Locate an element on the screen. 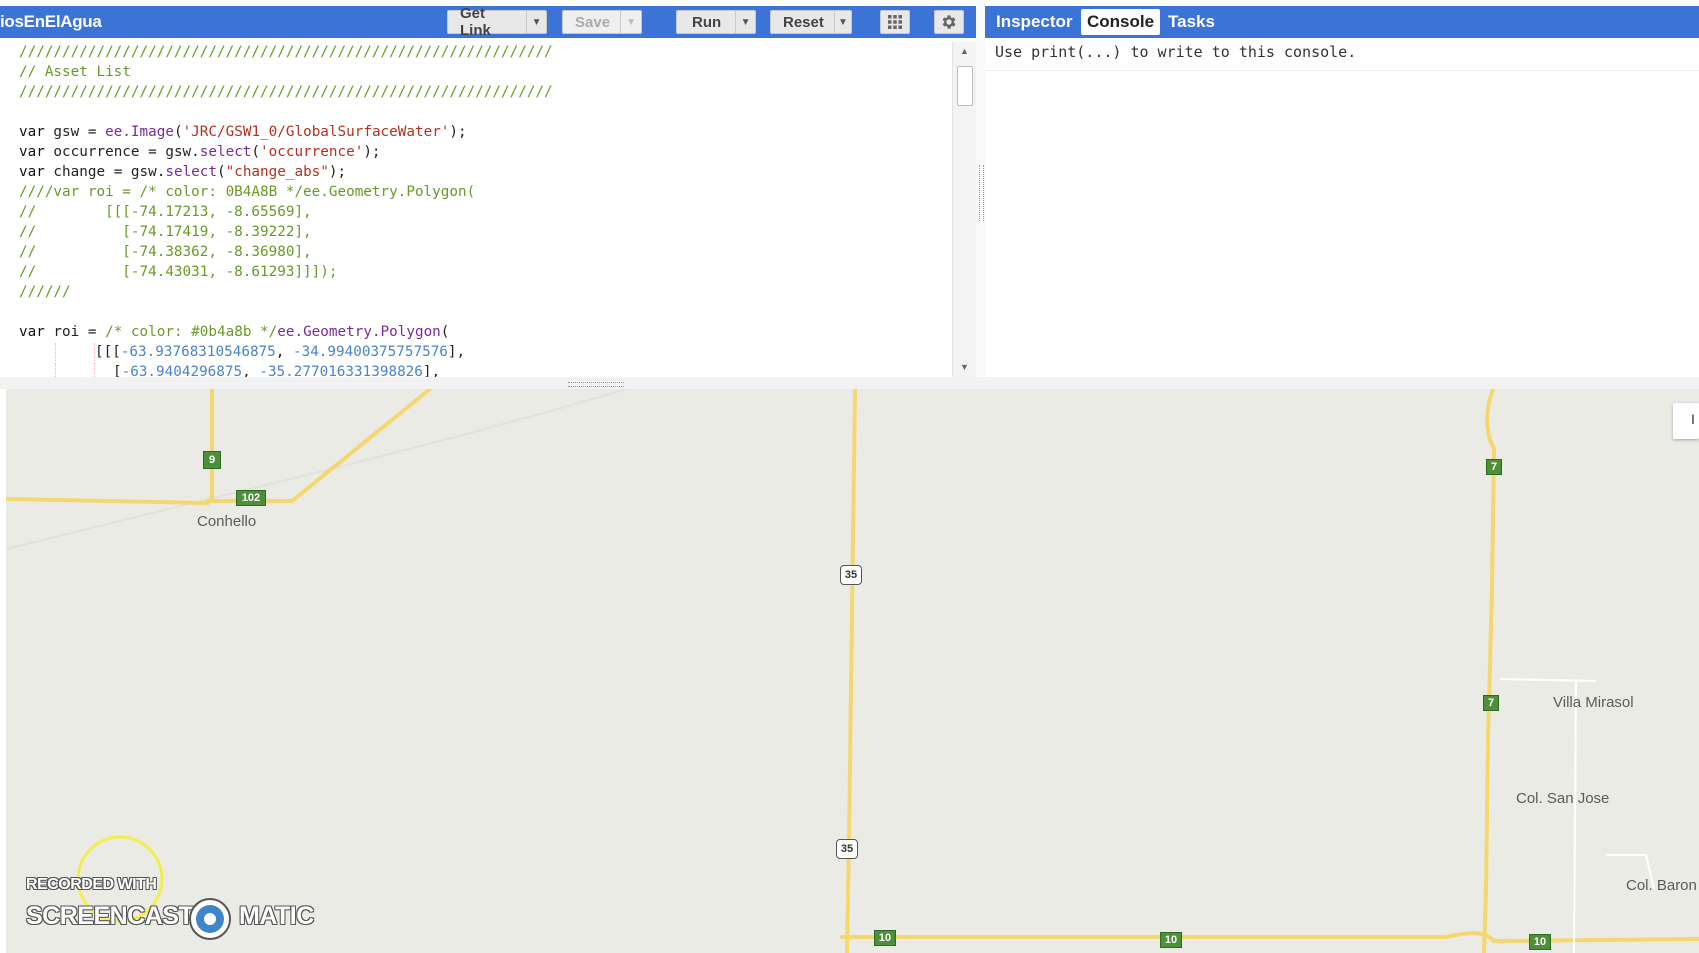 The width and height of the screenshot is (1699, 953). string-literal: "change_abs" is located at coordinates (277, 172).